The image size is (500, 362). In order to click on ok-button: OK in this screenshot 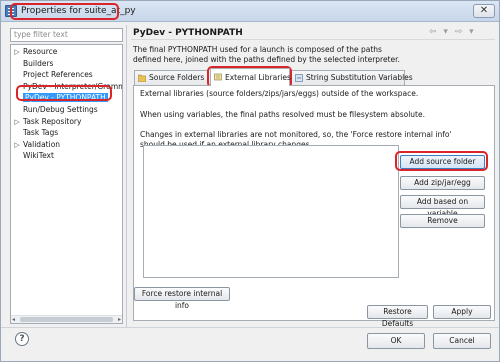, I will do `click(396, 341)`.